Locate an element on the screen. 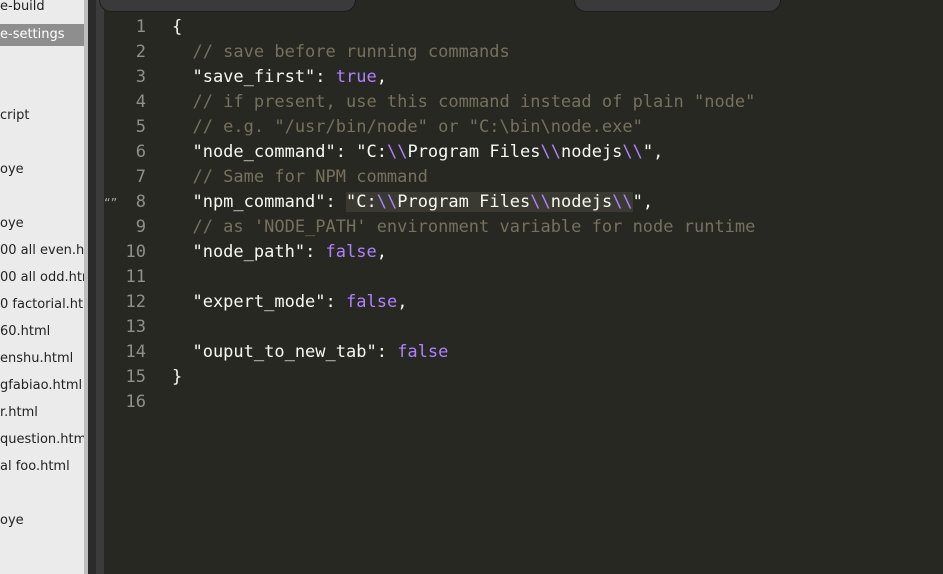  sidebar-file-item: enshu.html is located at coordinates (36, 359).